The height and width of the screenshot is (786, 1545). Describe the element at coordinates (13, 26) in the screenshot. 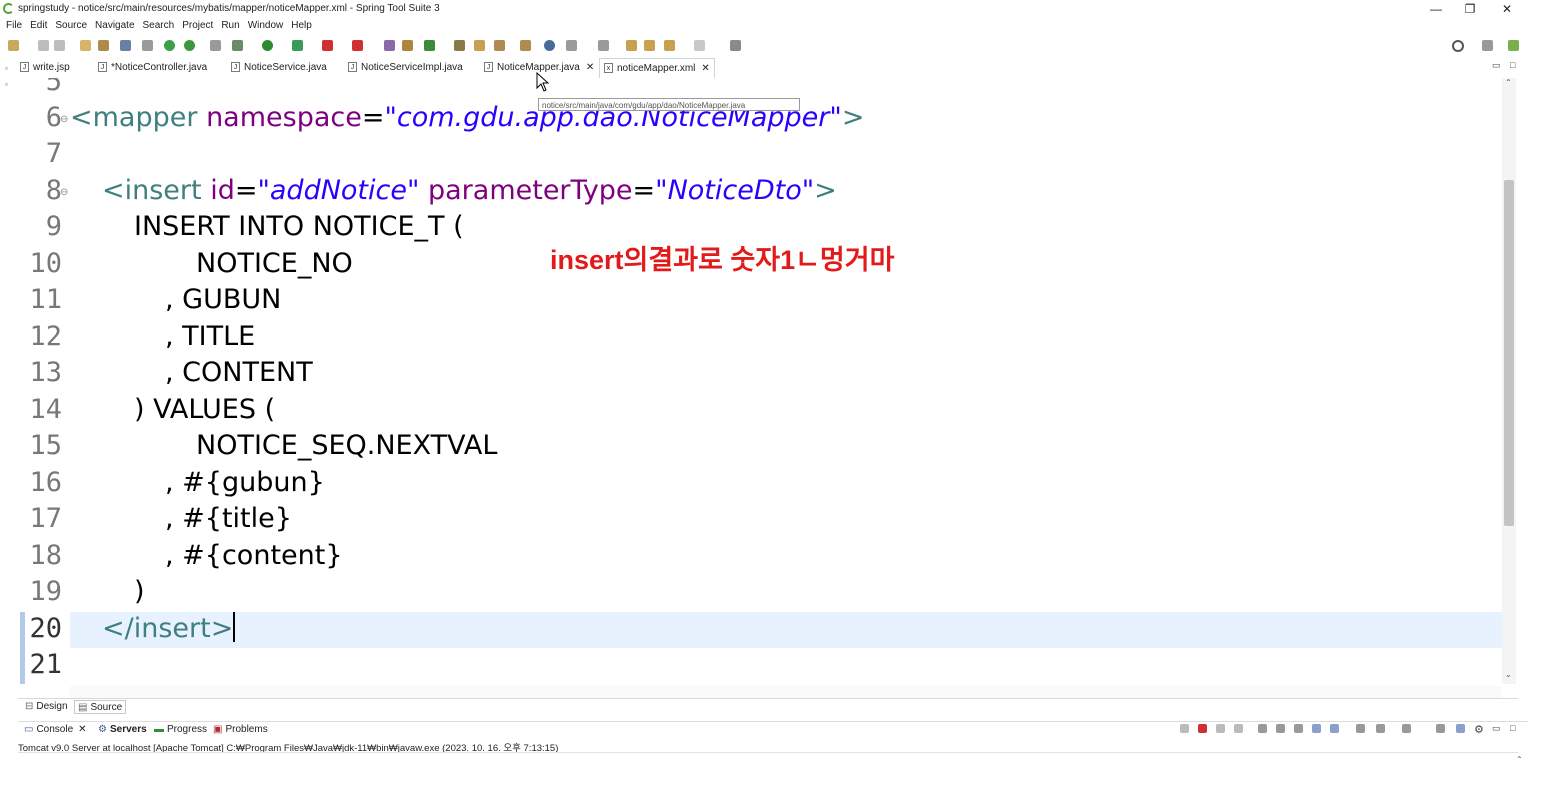

I see `menu-file: File` at that location.